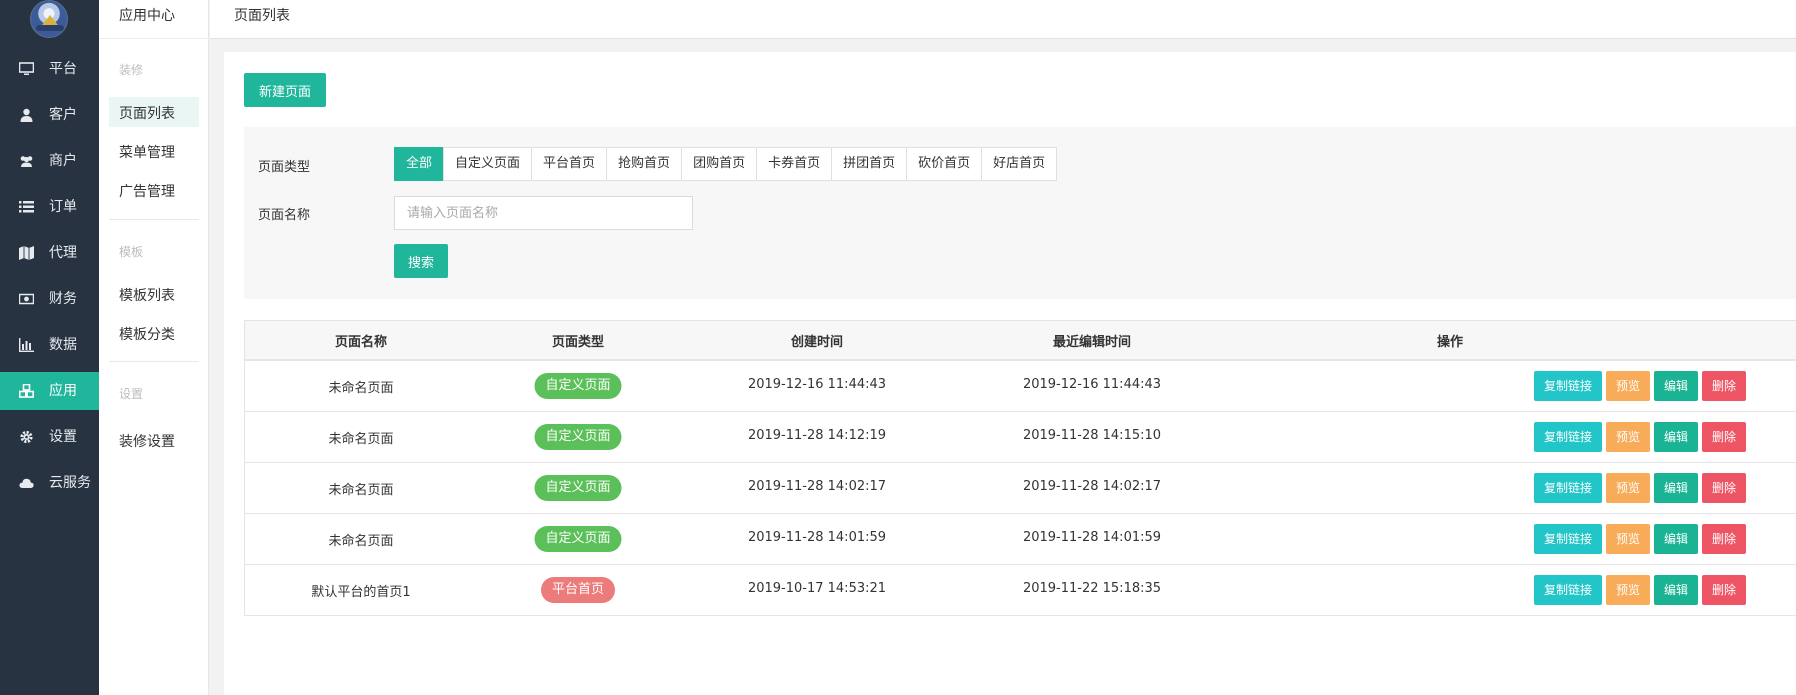 This screenshot has height=695, width=1796. I want to click on subnav-item-template-category: 模板分类, so click(154, 333).